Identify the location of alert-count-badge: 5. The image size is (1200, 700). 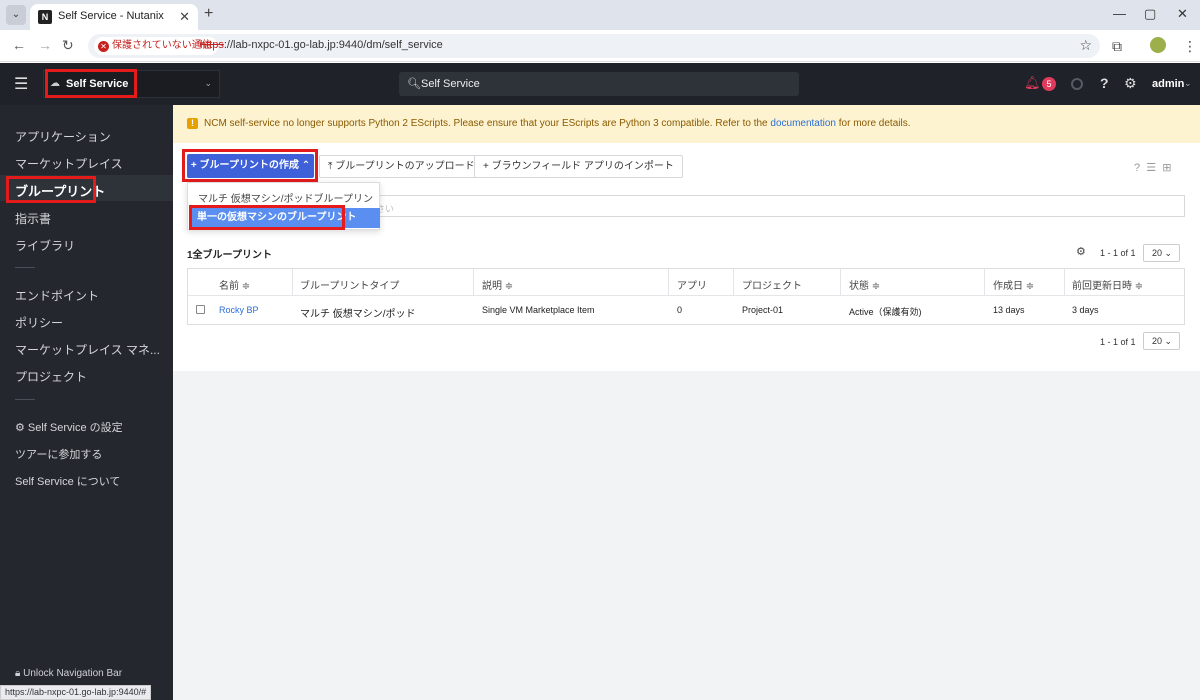
(1049, 84).